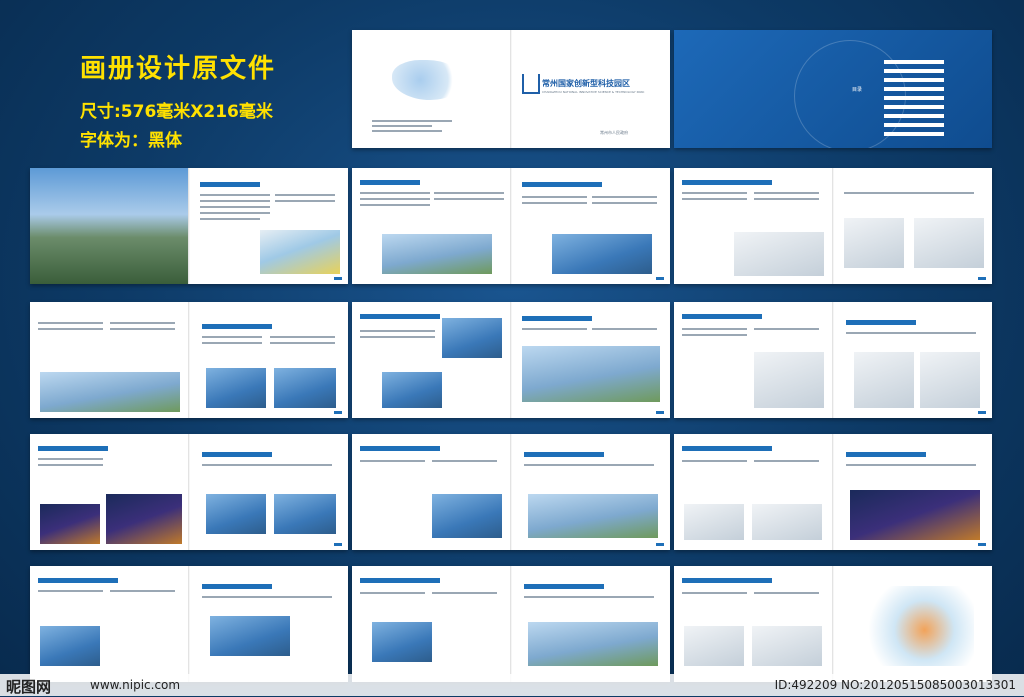 The image size is (1024, 697). I want to click on park-name: 常州国家创新型科技园区, so click(586, 83).